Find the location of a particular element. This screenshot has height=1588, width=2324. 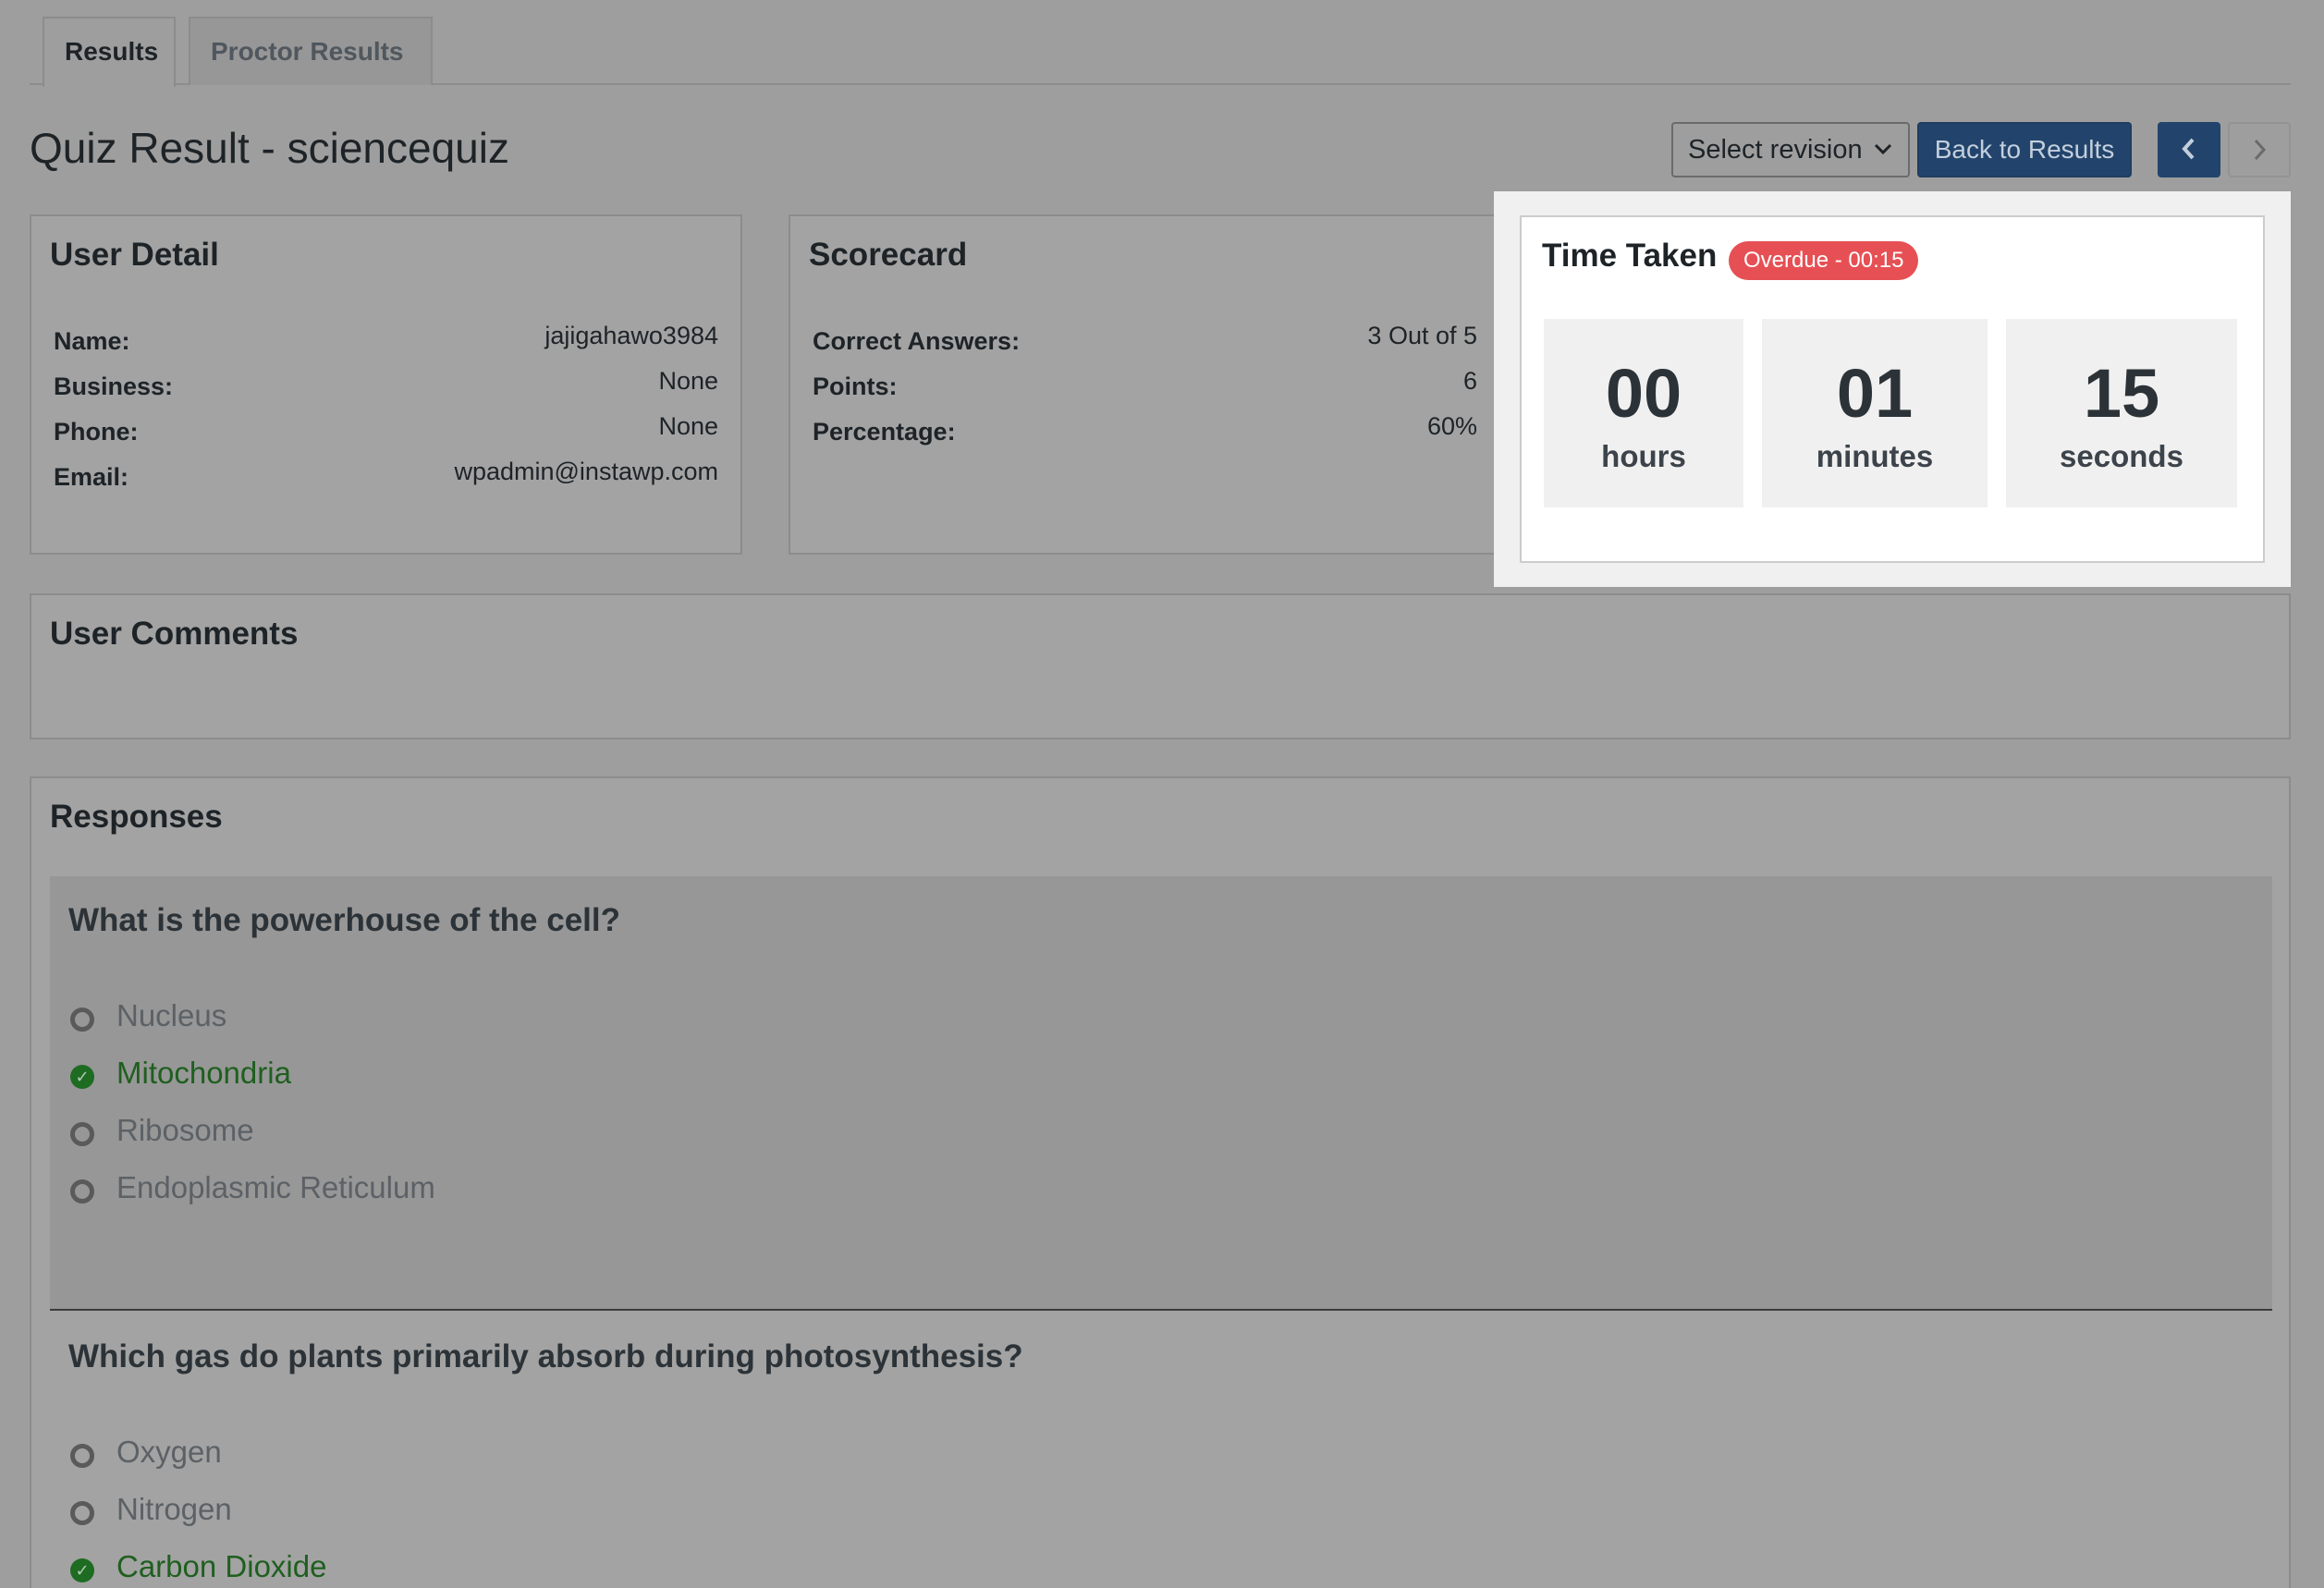

user-comments-card: User Comments is located at coordinates (1160, 666).